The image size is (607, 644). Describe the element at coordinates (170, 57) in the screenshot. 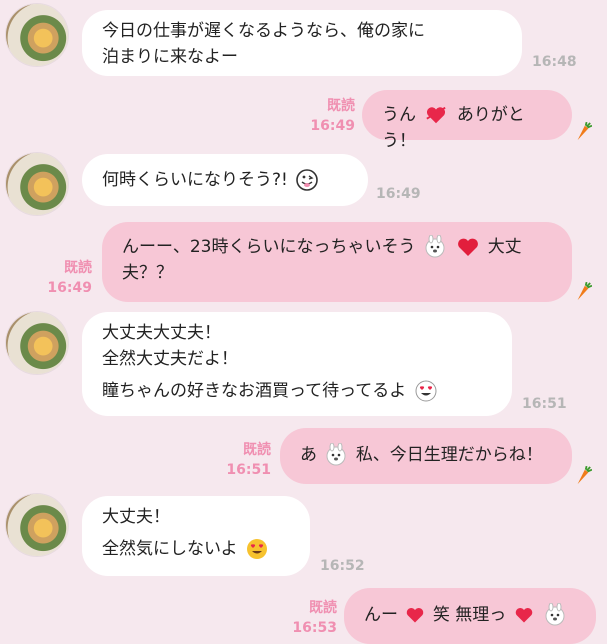

I see `message-text: 泊まりに来なよー` at that location.